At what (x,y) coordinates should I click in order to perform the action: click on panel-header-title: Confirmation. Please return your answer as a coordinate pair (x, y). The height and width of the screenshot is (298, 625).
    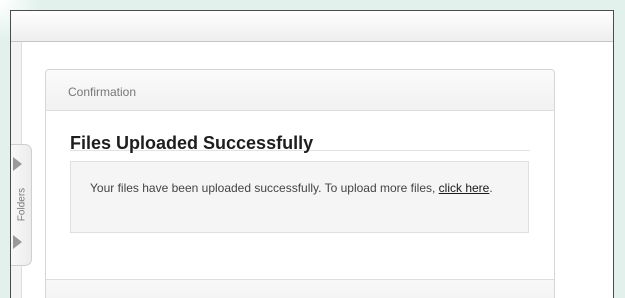
    Looking at the image, I should click on (102, 92).